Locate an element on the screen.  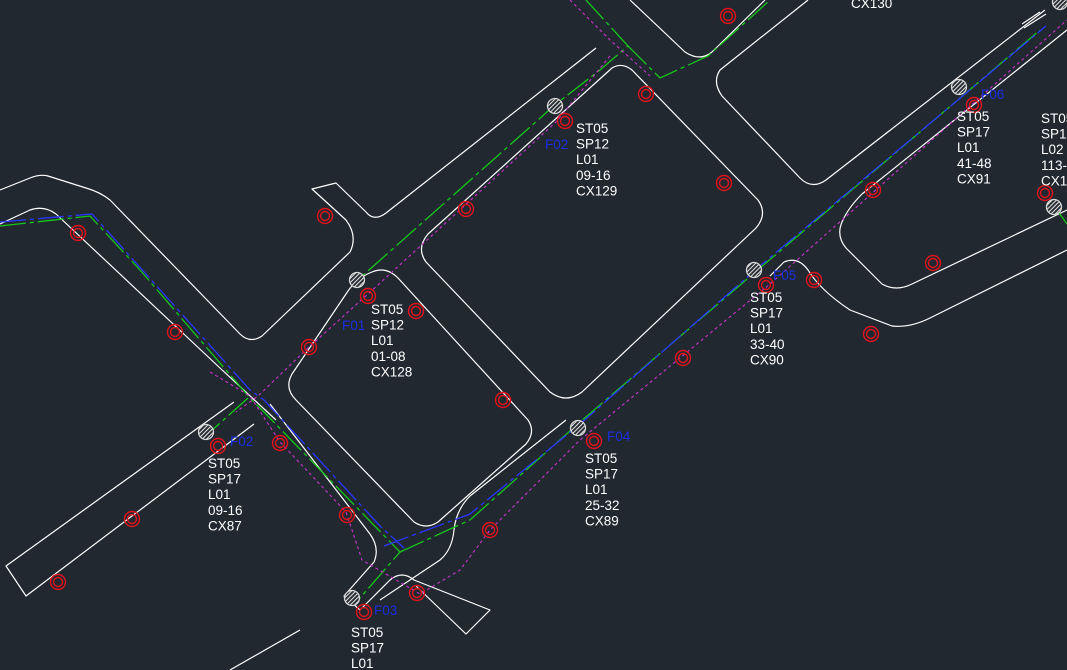
cto-line: CX91 is located at coordinates (974, 178).